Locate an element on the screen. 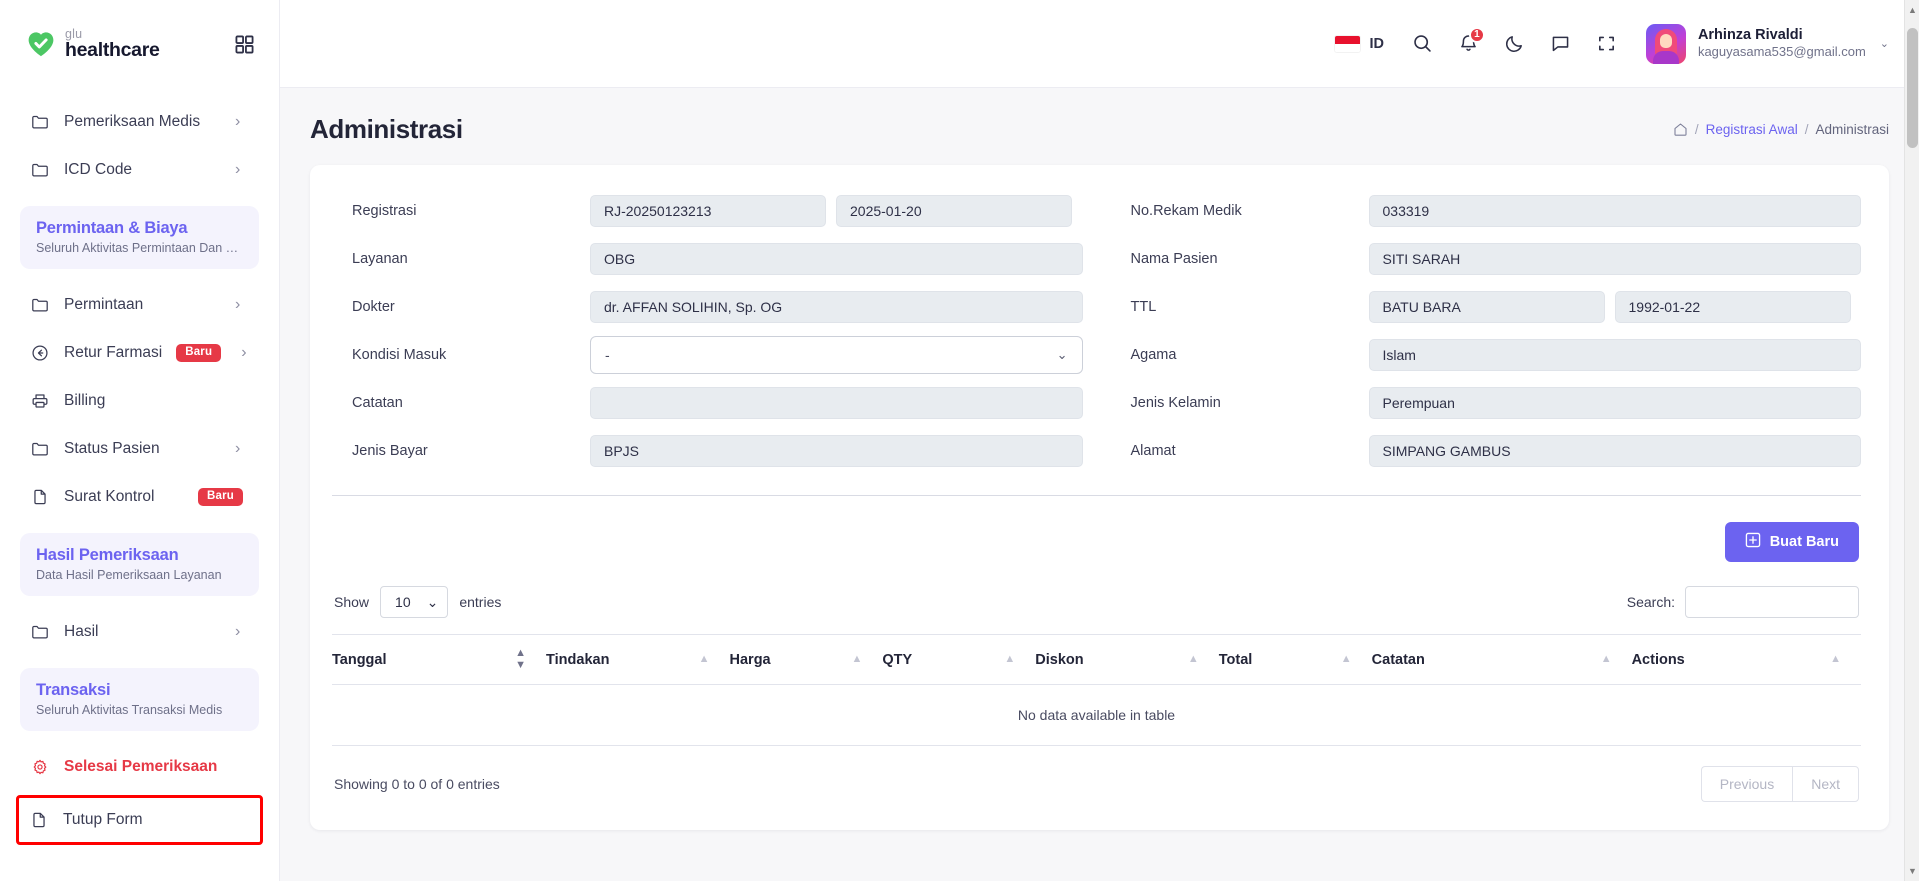 This screenshot has width=1919, height=881. user-meta: Arhinza Rivaldi kaguyasama535@gmail.com is located at coordinates (1782, 43).